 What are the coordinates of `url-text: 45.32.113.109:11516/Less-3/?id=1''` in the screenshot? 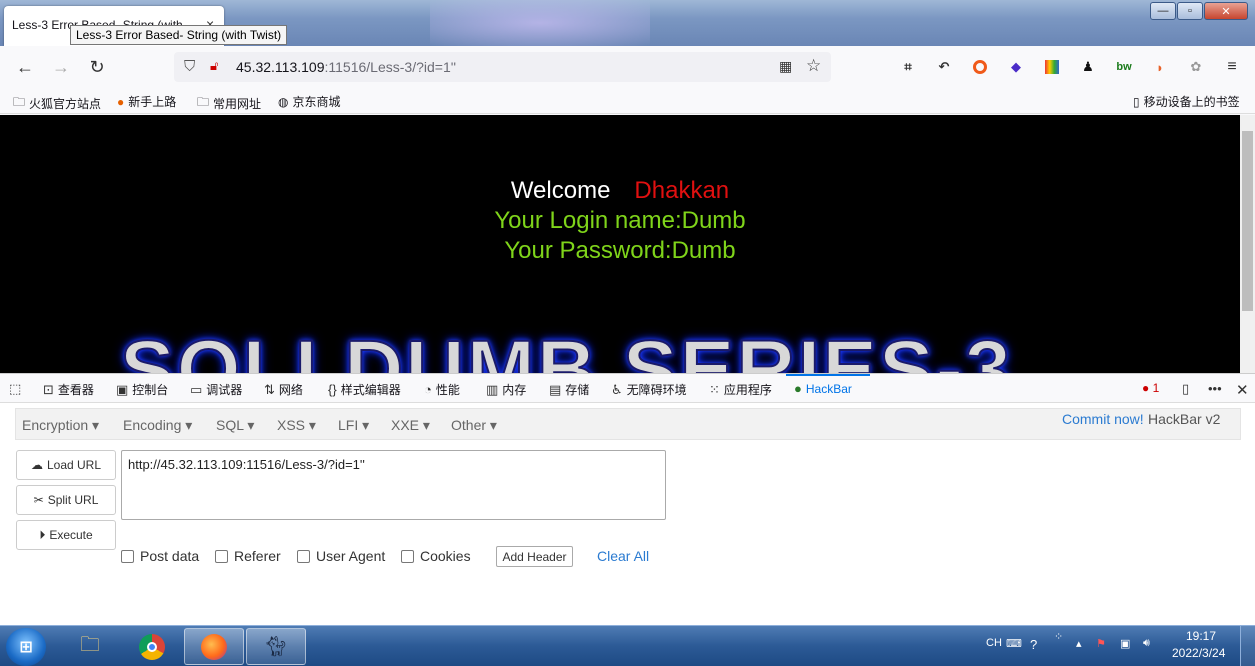 It's located at (346, 67).